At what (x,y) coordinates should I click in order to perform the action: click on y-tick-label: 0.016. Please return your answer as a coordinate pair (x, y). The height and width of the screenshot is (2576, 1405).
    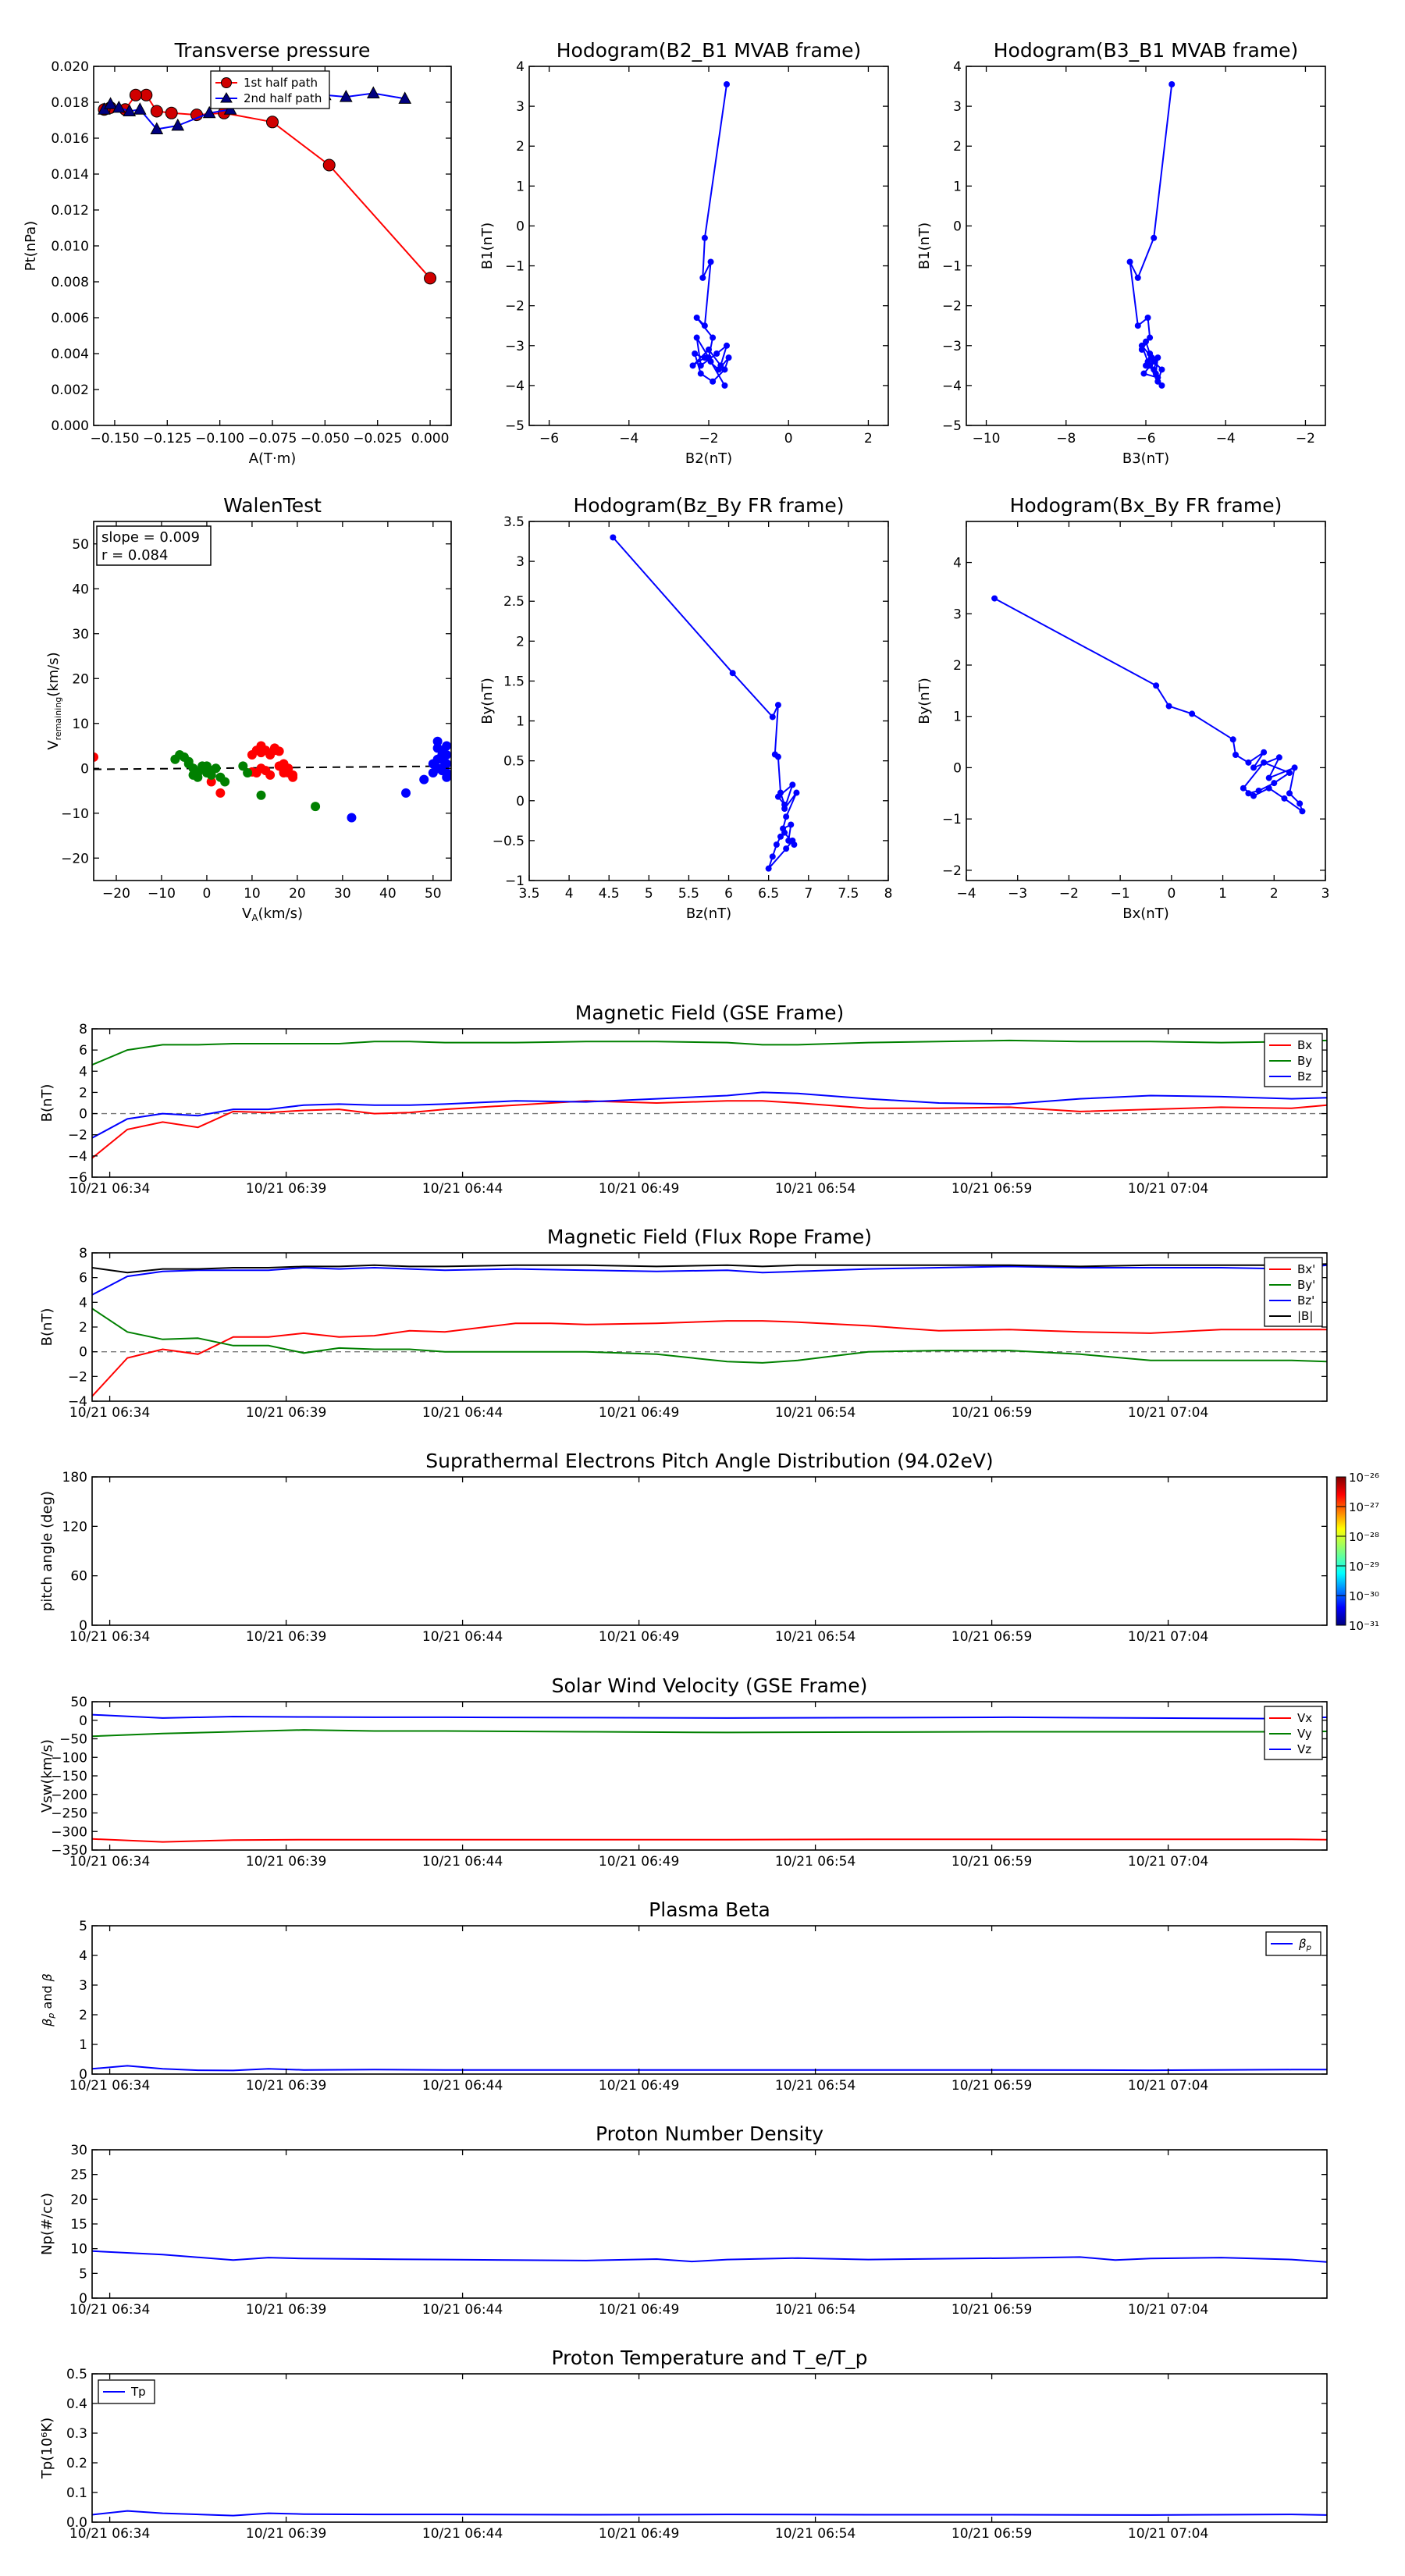
    Looking at the image, I should click on (70, 139).